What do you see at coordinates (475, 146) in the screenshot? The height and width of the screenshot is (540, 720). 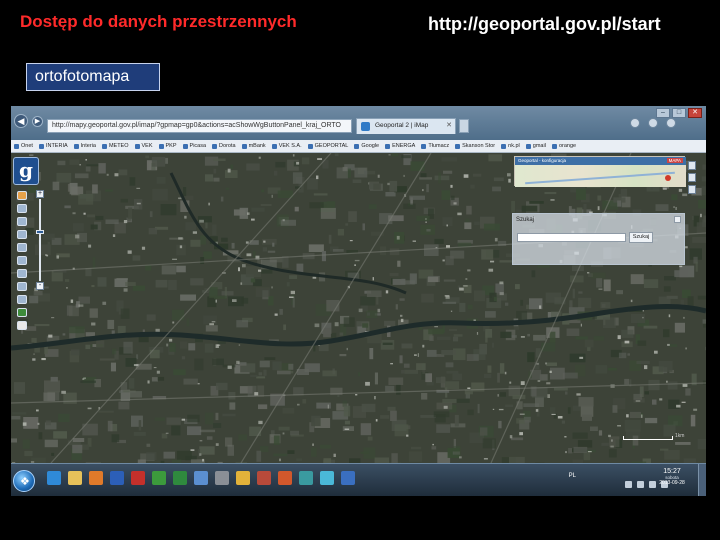 I see `bookmark-item: Skanson Stor` at bounding box center [475, 146].